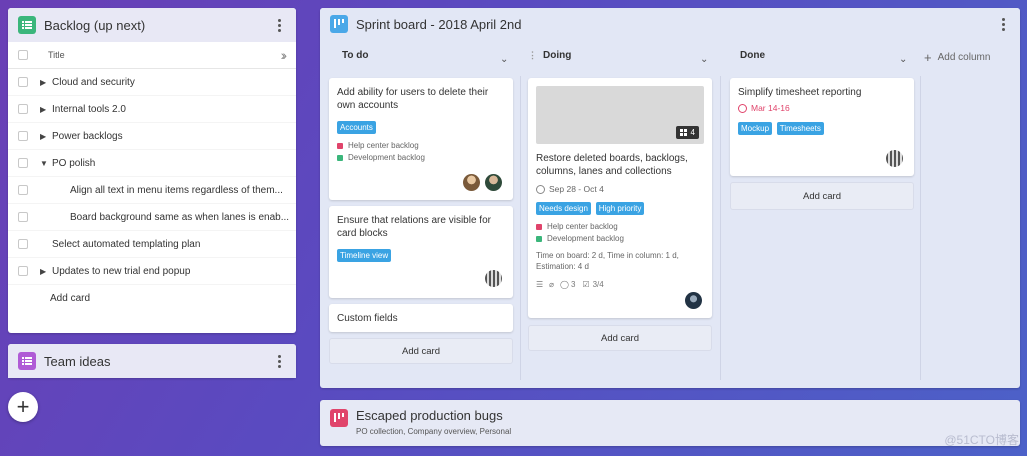 The width and height of the screenshot is (1027, 456). I want to click on doing-add-card-button: Add card, so click(620, 338).